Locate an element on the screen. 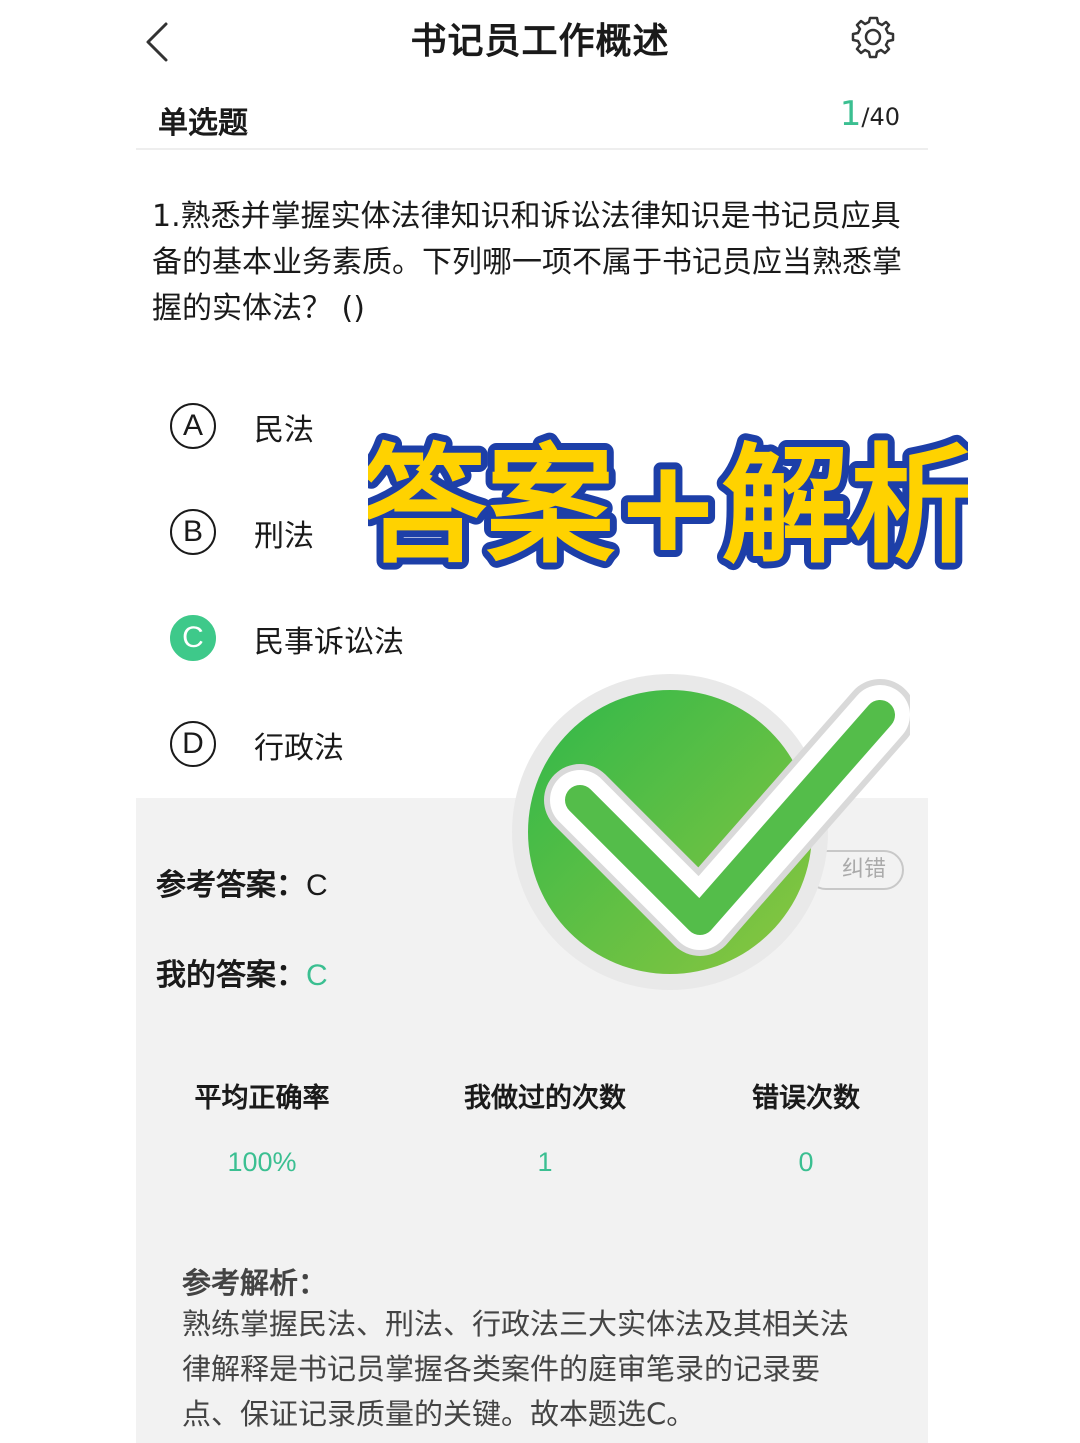  reference-answer-value: C is located at coordinates (317, 885).